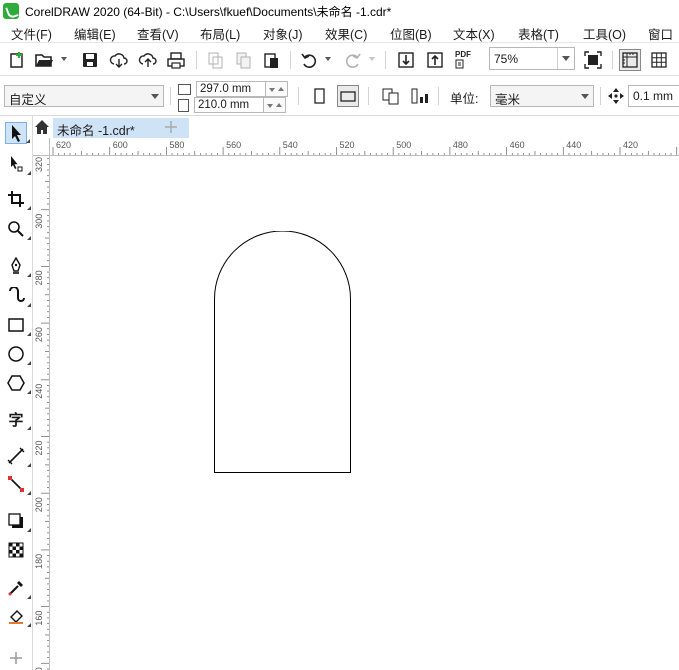 The height and width of the screenshot is (670, 679). I want to click on ruler-tick-label: 560, so click(233, 145).